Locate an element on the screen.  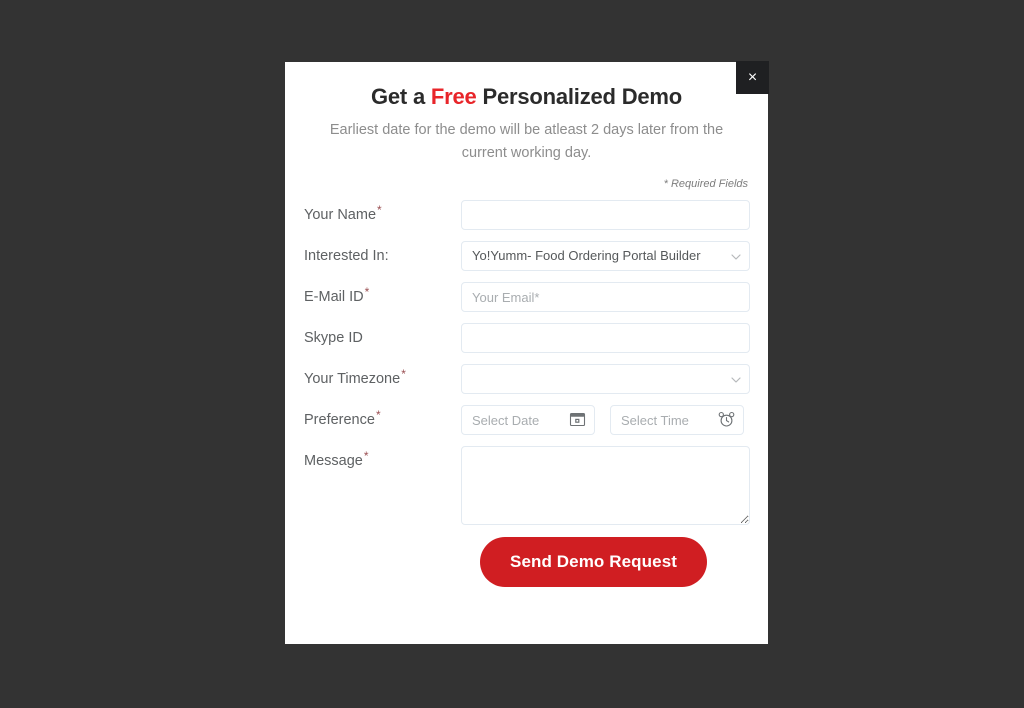
required-fields-note: * Required Fields is located at coordinates (705, 184).